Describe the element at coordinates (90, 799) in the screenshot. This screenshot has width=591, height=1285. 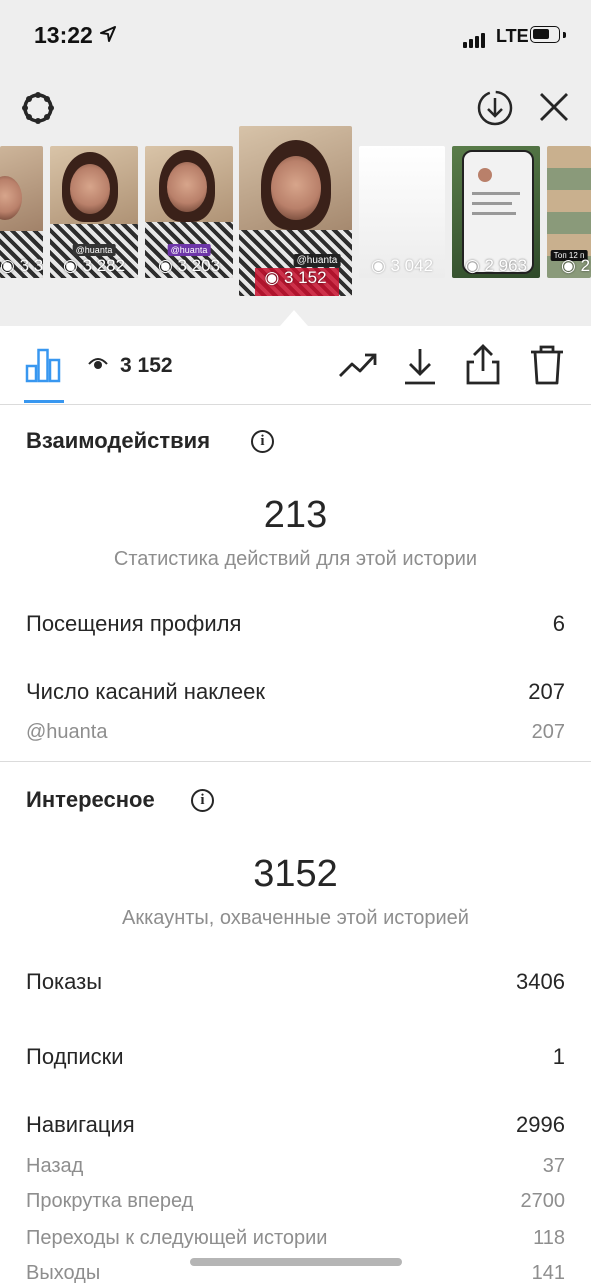
I see `discovery-title: Интересное` at that location.